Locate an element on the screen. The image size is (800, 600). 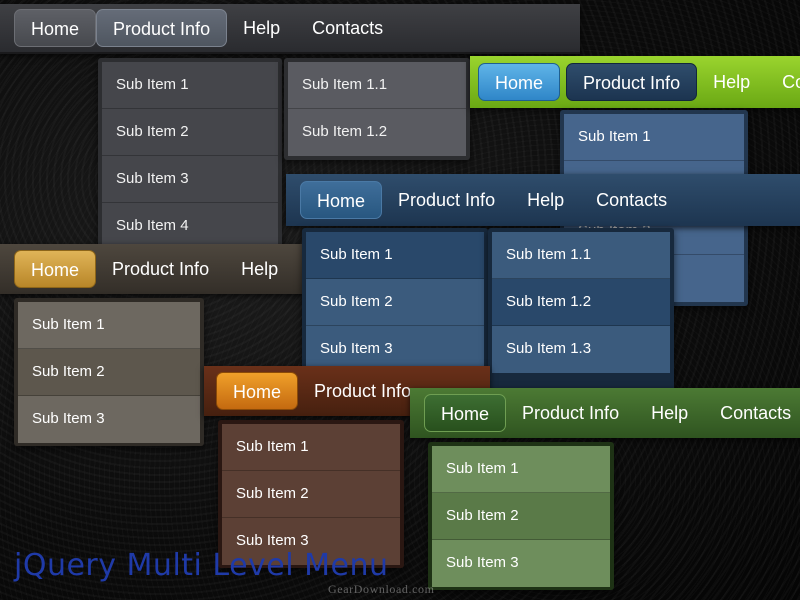
submenu-brown-gold: Sub Item 1 Sub Item 2 Sub Item 3 is located at coordinates (109, 372).